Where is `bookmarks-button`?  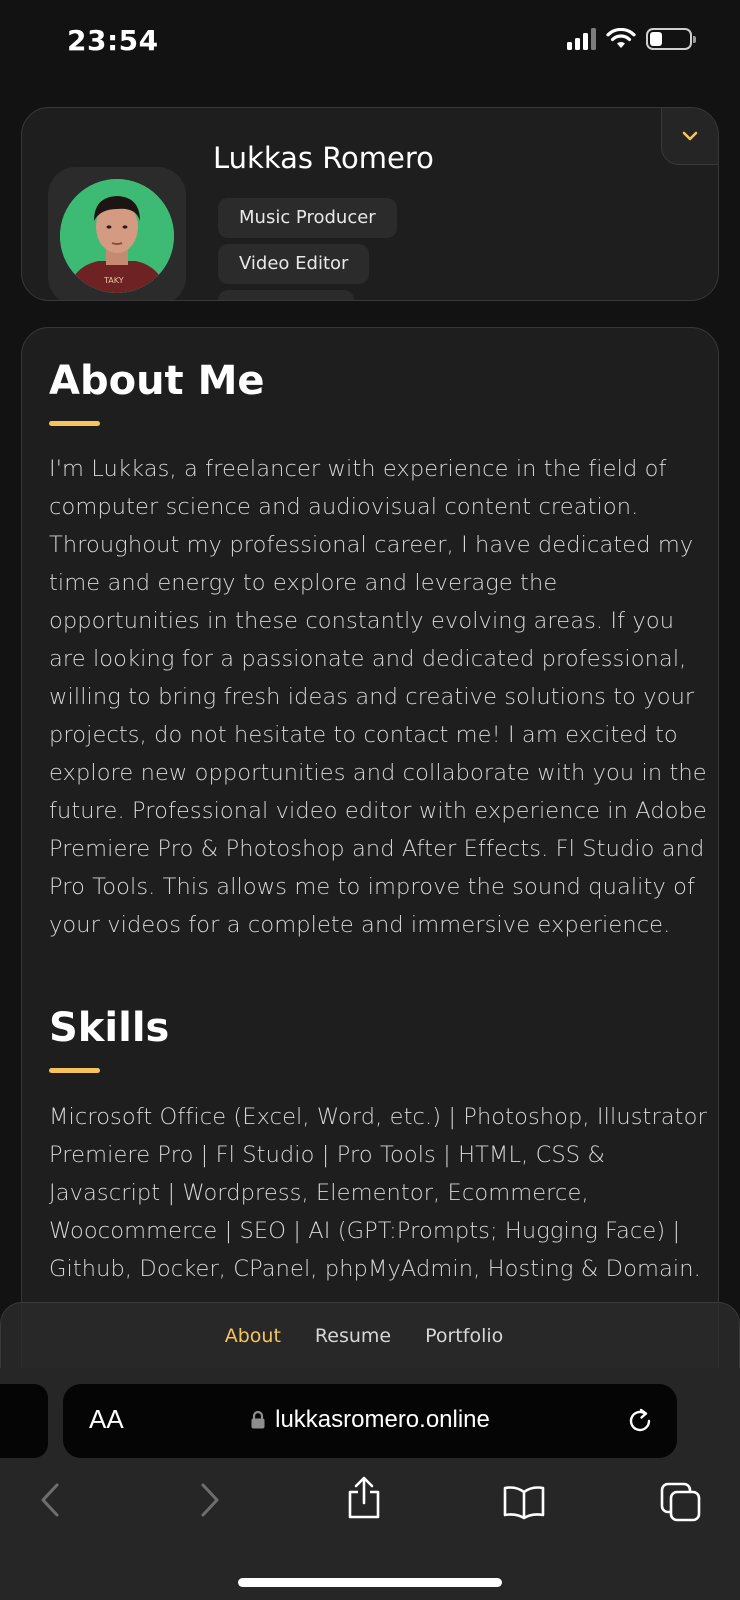 bookmarks-button is located at coordinates (524, 1504).